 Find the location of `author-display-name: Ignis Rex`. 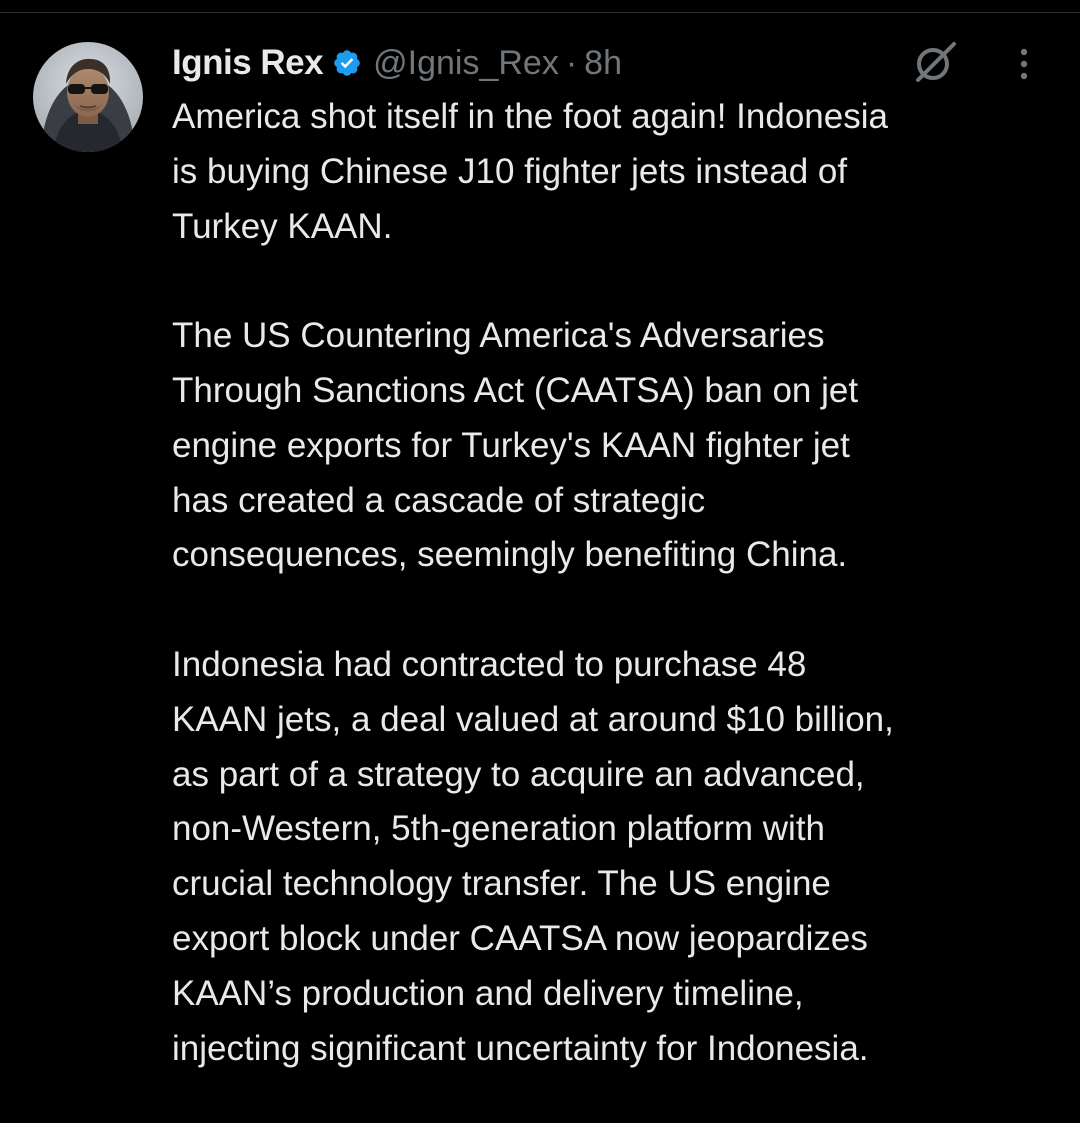

author-display-name: Ignis Rex is located at coordinates (248, 63).